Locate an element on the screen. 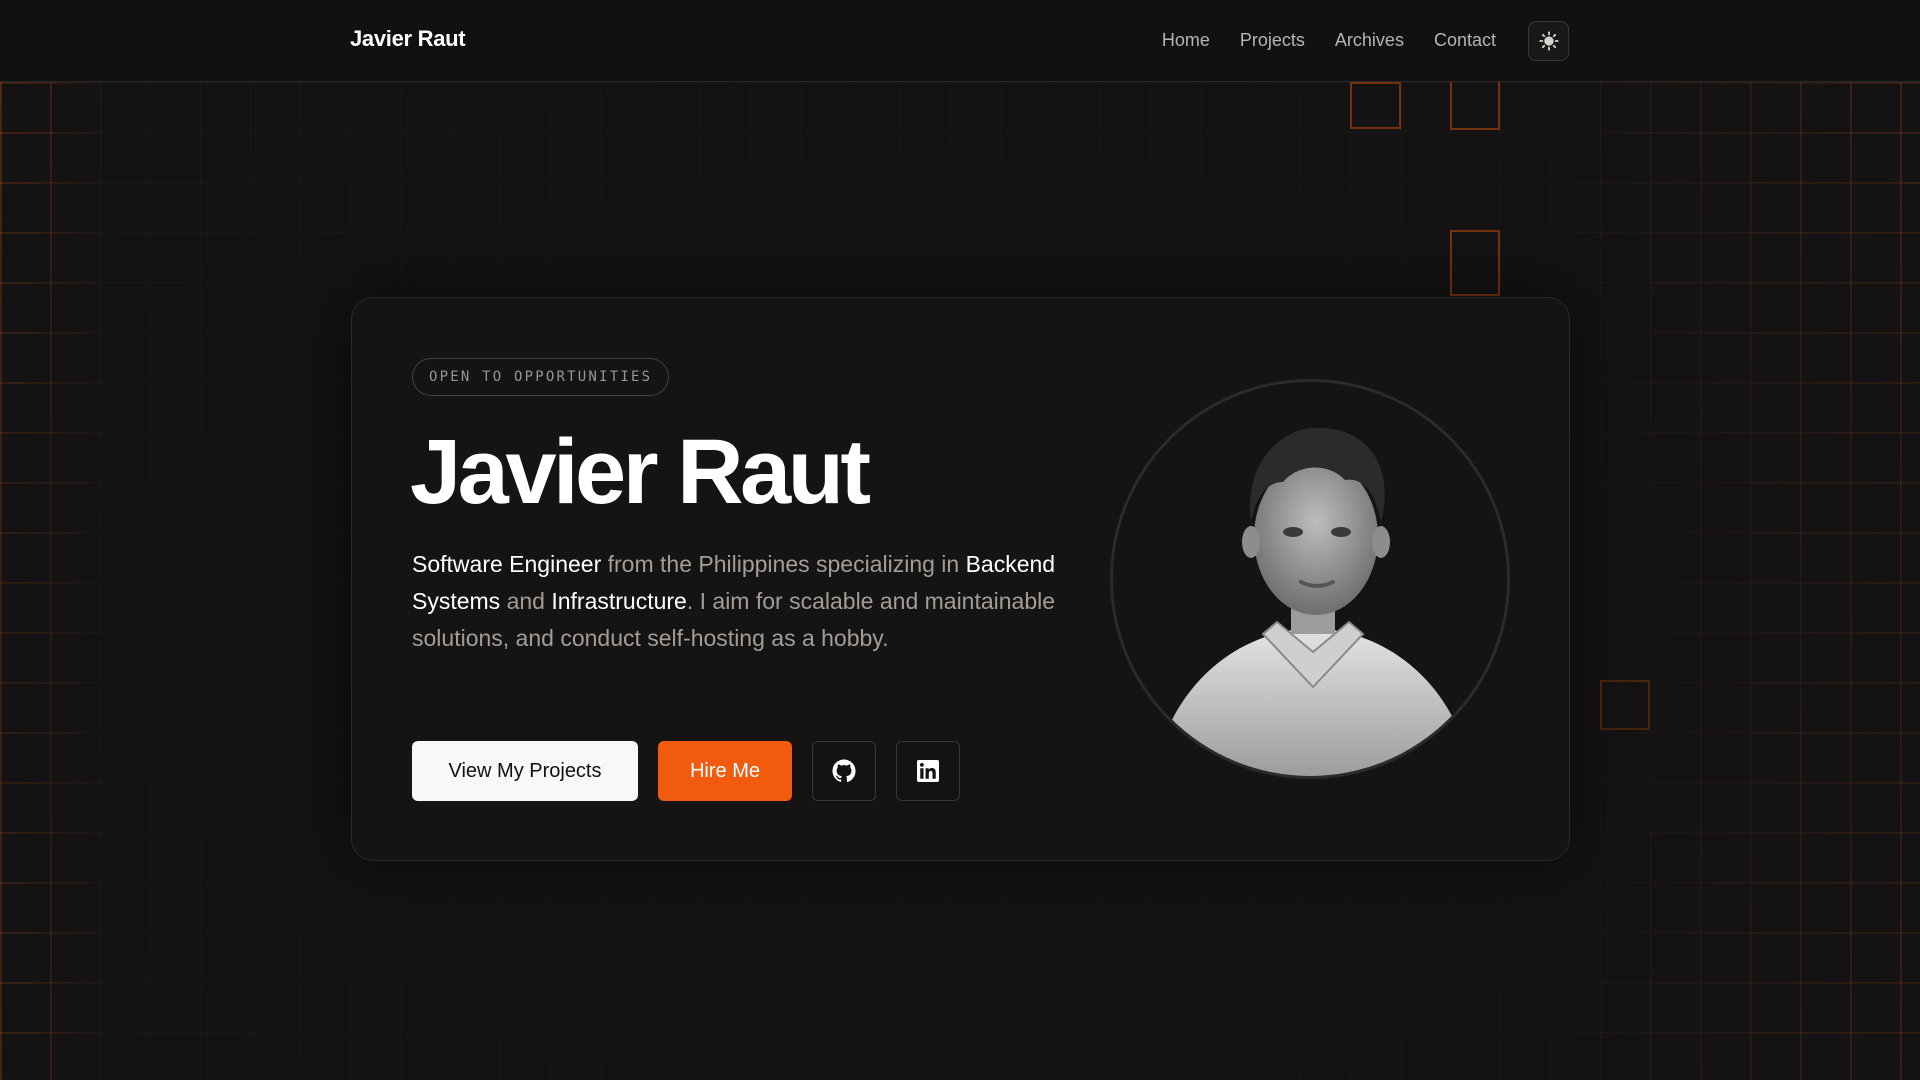 This screenshot has height=1080, width=1920. hero-actions: View My Projects Hire Me is located at coordinates (686, 771).